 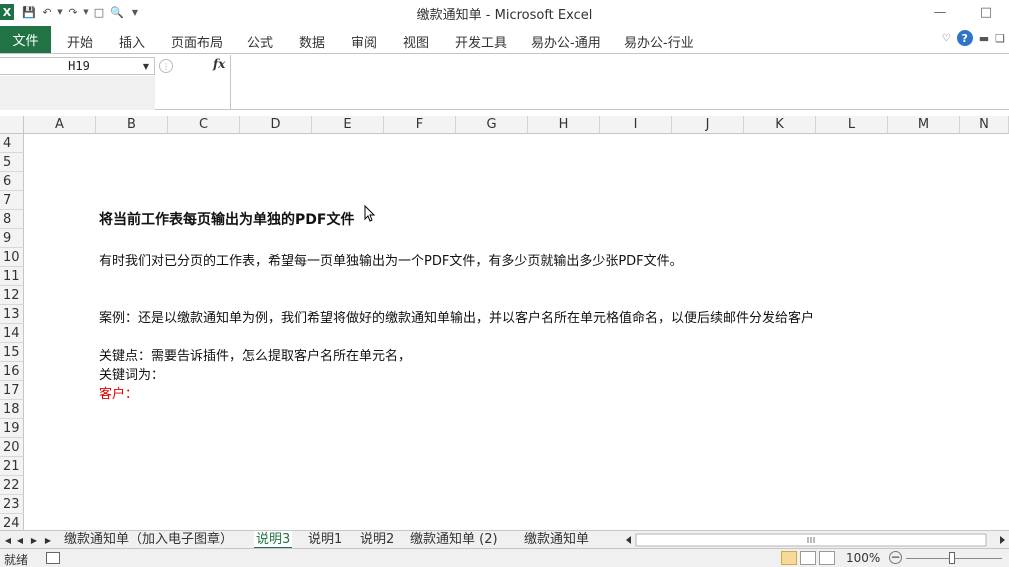 I want to click on column-header-m: M, so click(x=924, y=125).